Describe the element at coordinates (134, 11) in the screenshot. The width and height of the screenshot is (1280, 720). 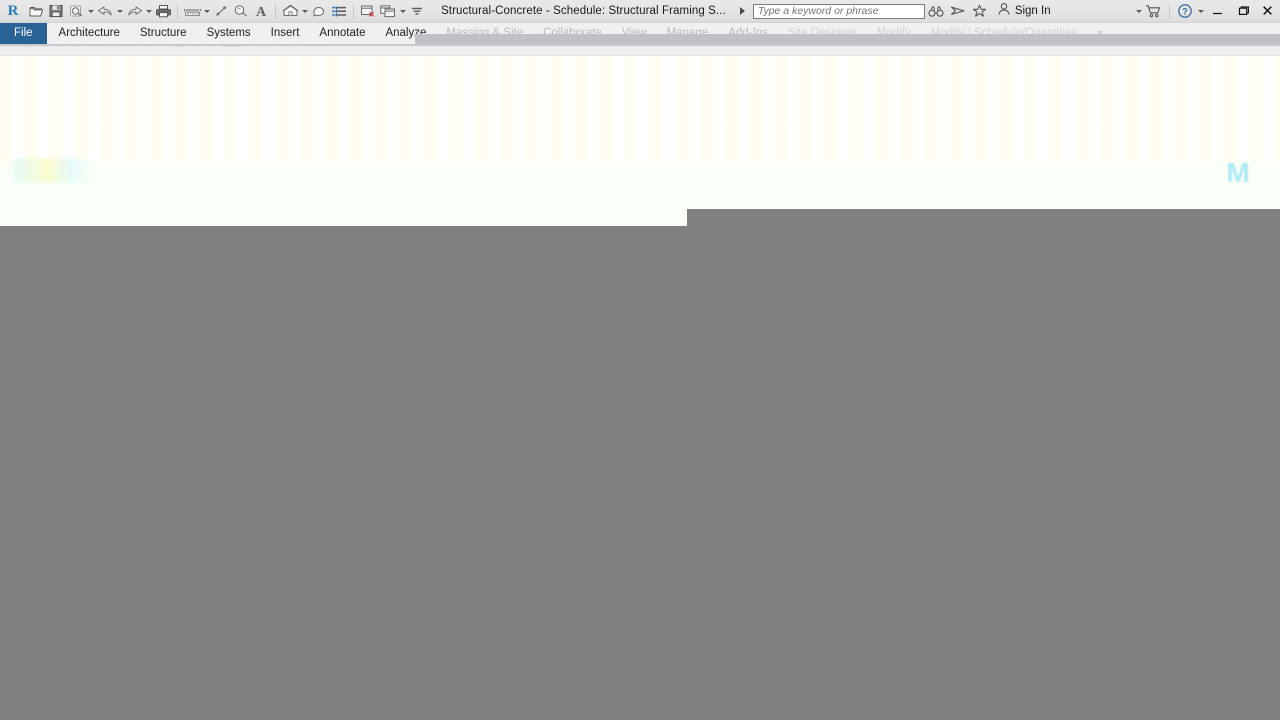
I see `redo-arrow-icon` at that location.